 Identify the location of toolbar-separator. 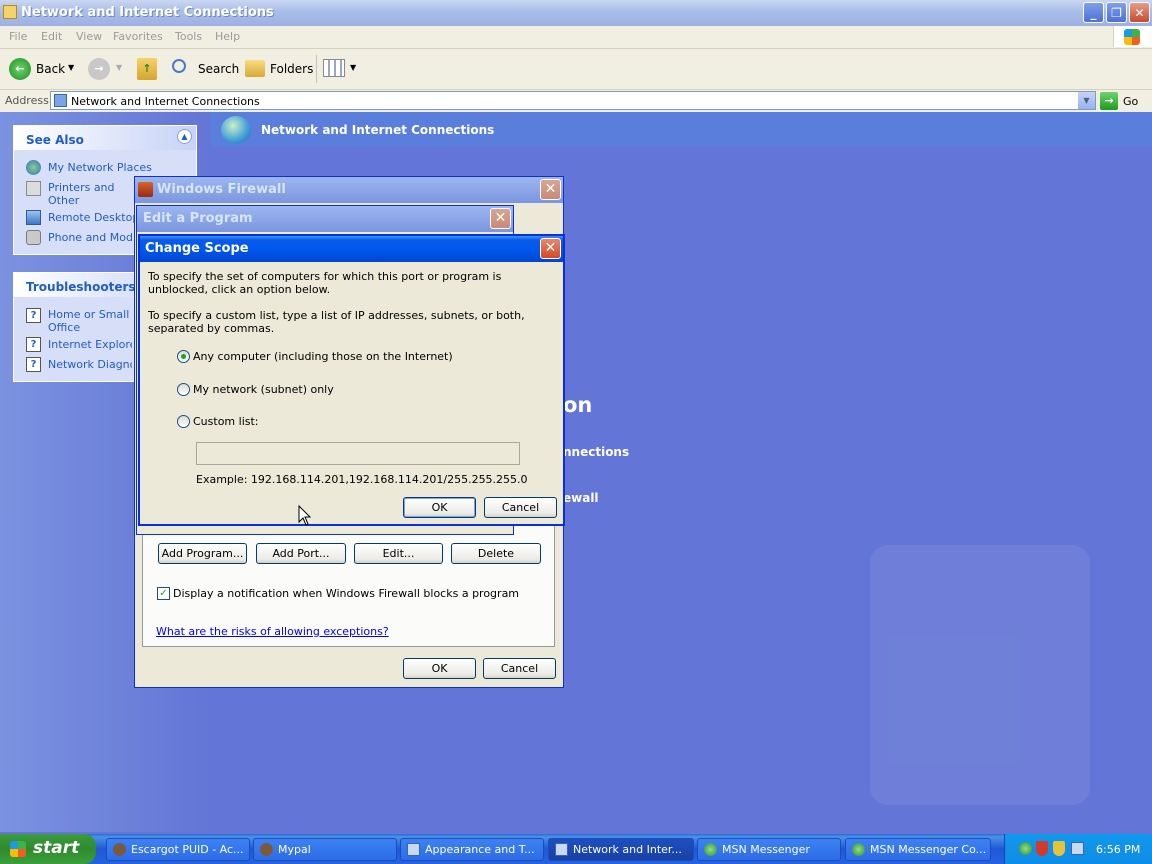
(316, 69).